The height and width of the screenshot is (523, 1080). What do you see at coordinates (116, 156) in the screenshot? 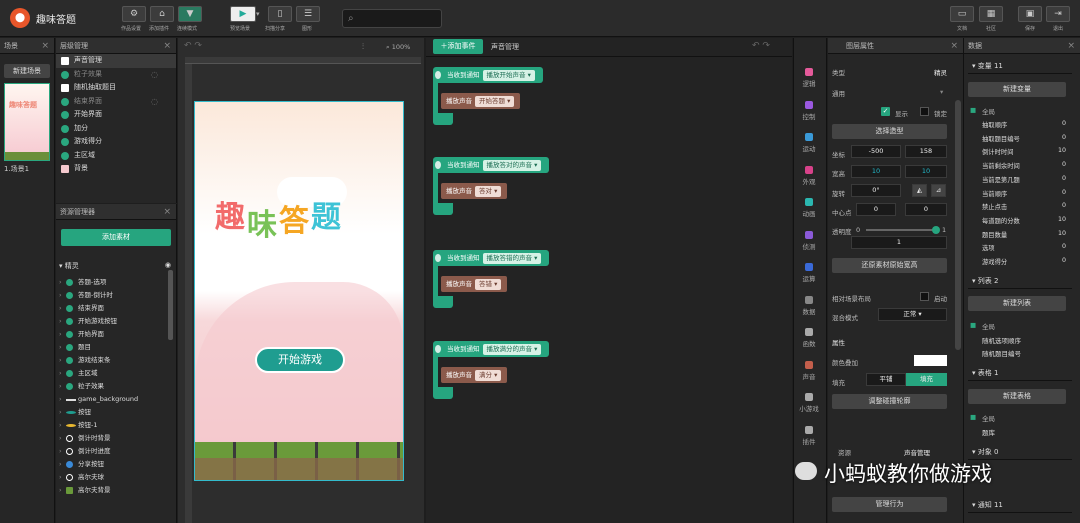
I see `layer-item: 主区域` at bounding box center [116, 156].